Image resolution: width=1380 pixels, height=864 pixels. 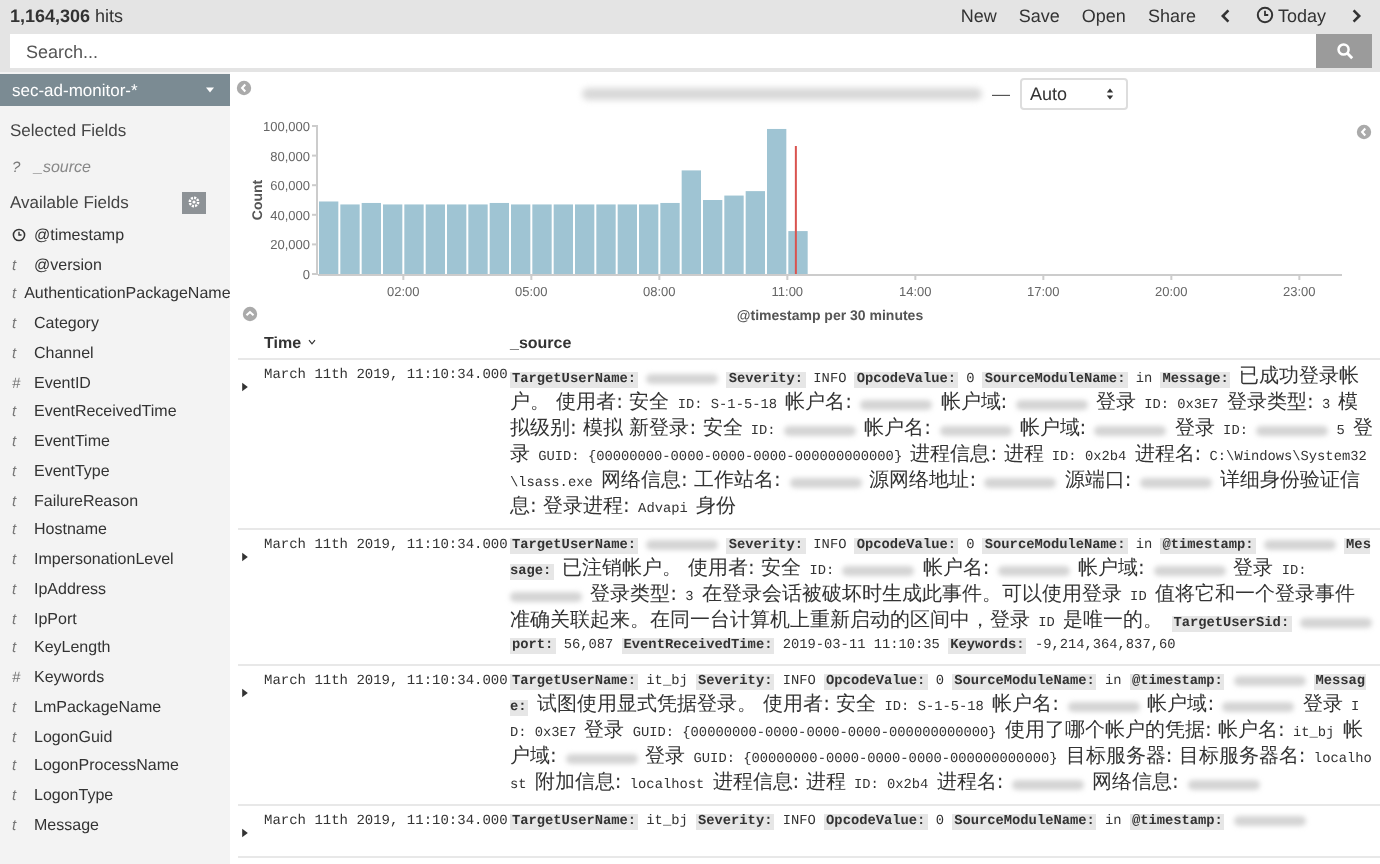 What do you see at coordinates (1074, 94) in the screenshot?
I see `interval-select: Auto` at bounding box center [1074, 94].